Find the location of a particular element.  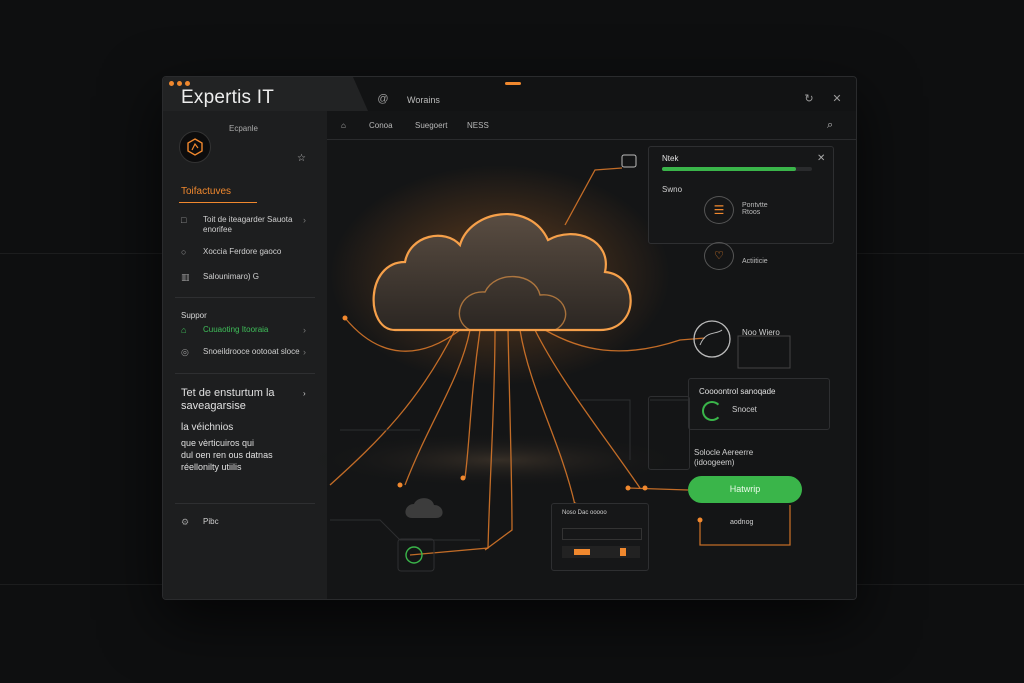

panel-title: Ntek is located at coordinates (670, 158).